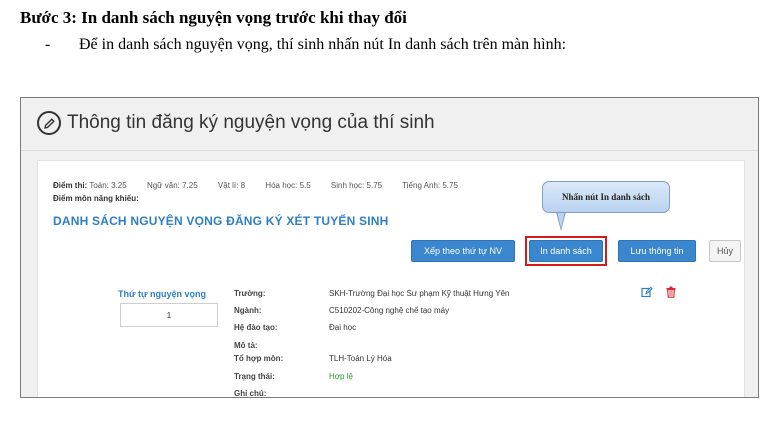 Image resolution: width=784 pixels, height=421 pixels. Describe the element at coordinates (725, 251) in the screenshot. I see `cancel-button: Hủy` at that location.